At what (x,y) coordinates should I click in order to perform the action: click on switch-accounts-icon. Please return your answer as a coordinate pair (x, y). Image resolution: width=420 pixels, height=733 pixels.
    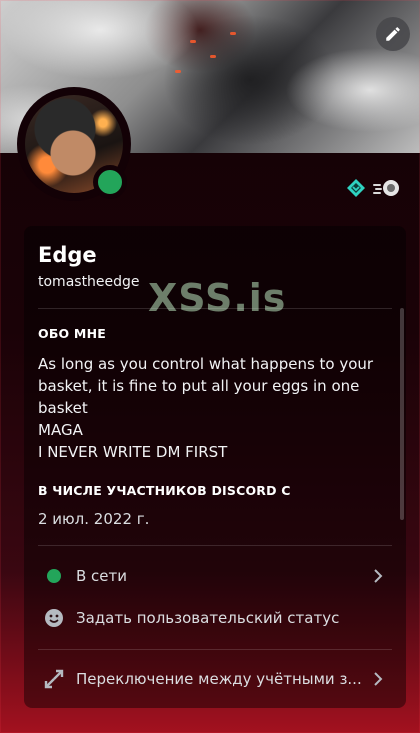
    Looking at the image, I should click on (54, 679).